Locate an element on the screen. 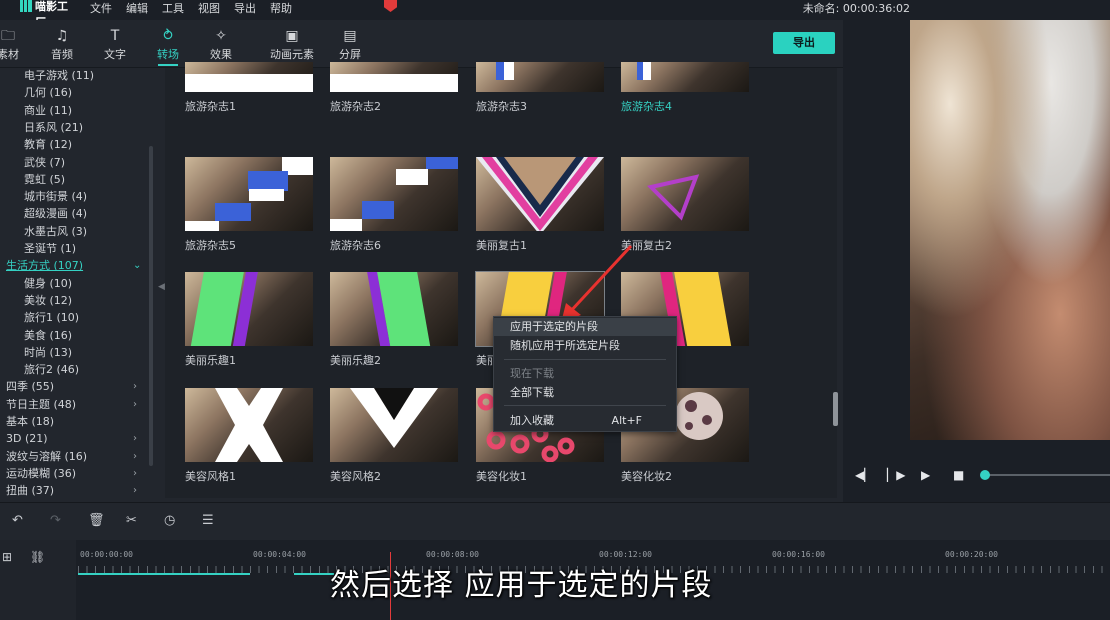  tab-label: 转场 is located at coordinates (168, 54).